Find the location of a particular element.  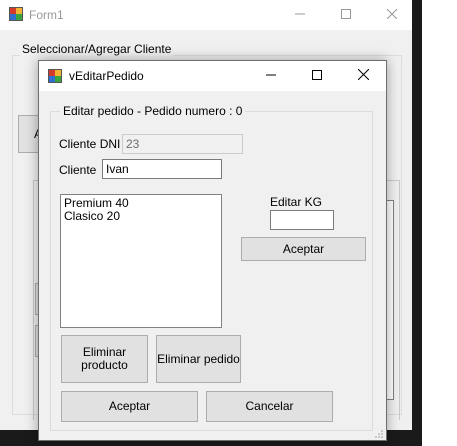

background-maximize-button is located at coordinates (346, 15).